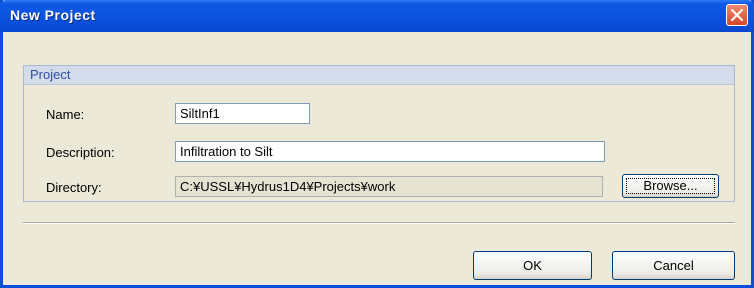 The width and height of the screenshot is (754, 288). I want to click on separator, so click(379, 223).